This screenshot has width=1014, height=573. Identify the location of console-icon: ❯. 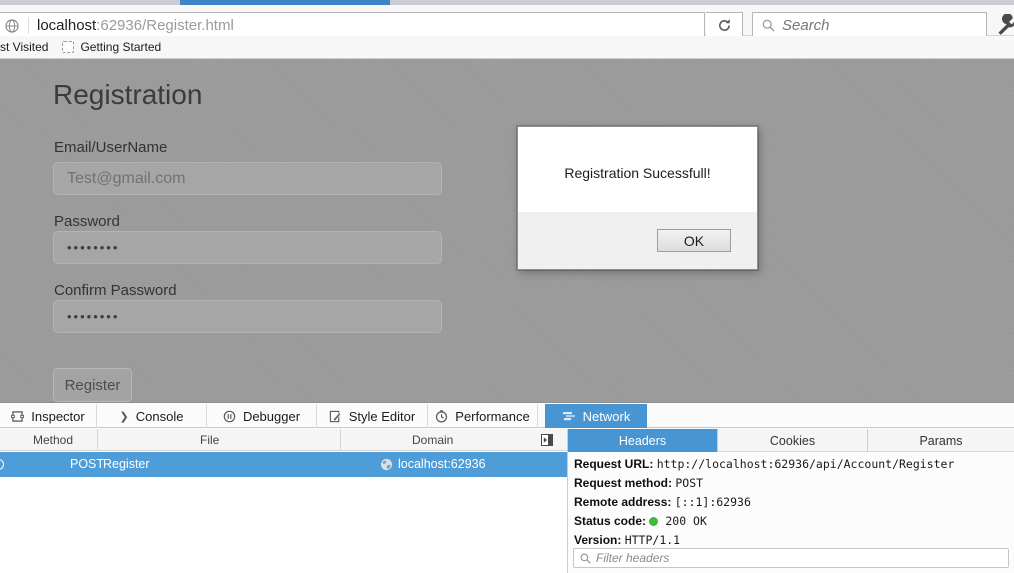
(124, 416).